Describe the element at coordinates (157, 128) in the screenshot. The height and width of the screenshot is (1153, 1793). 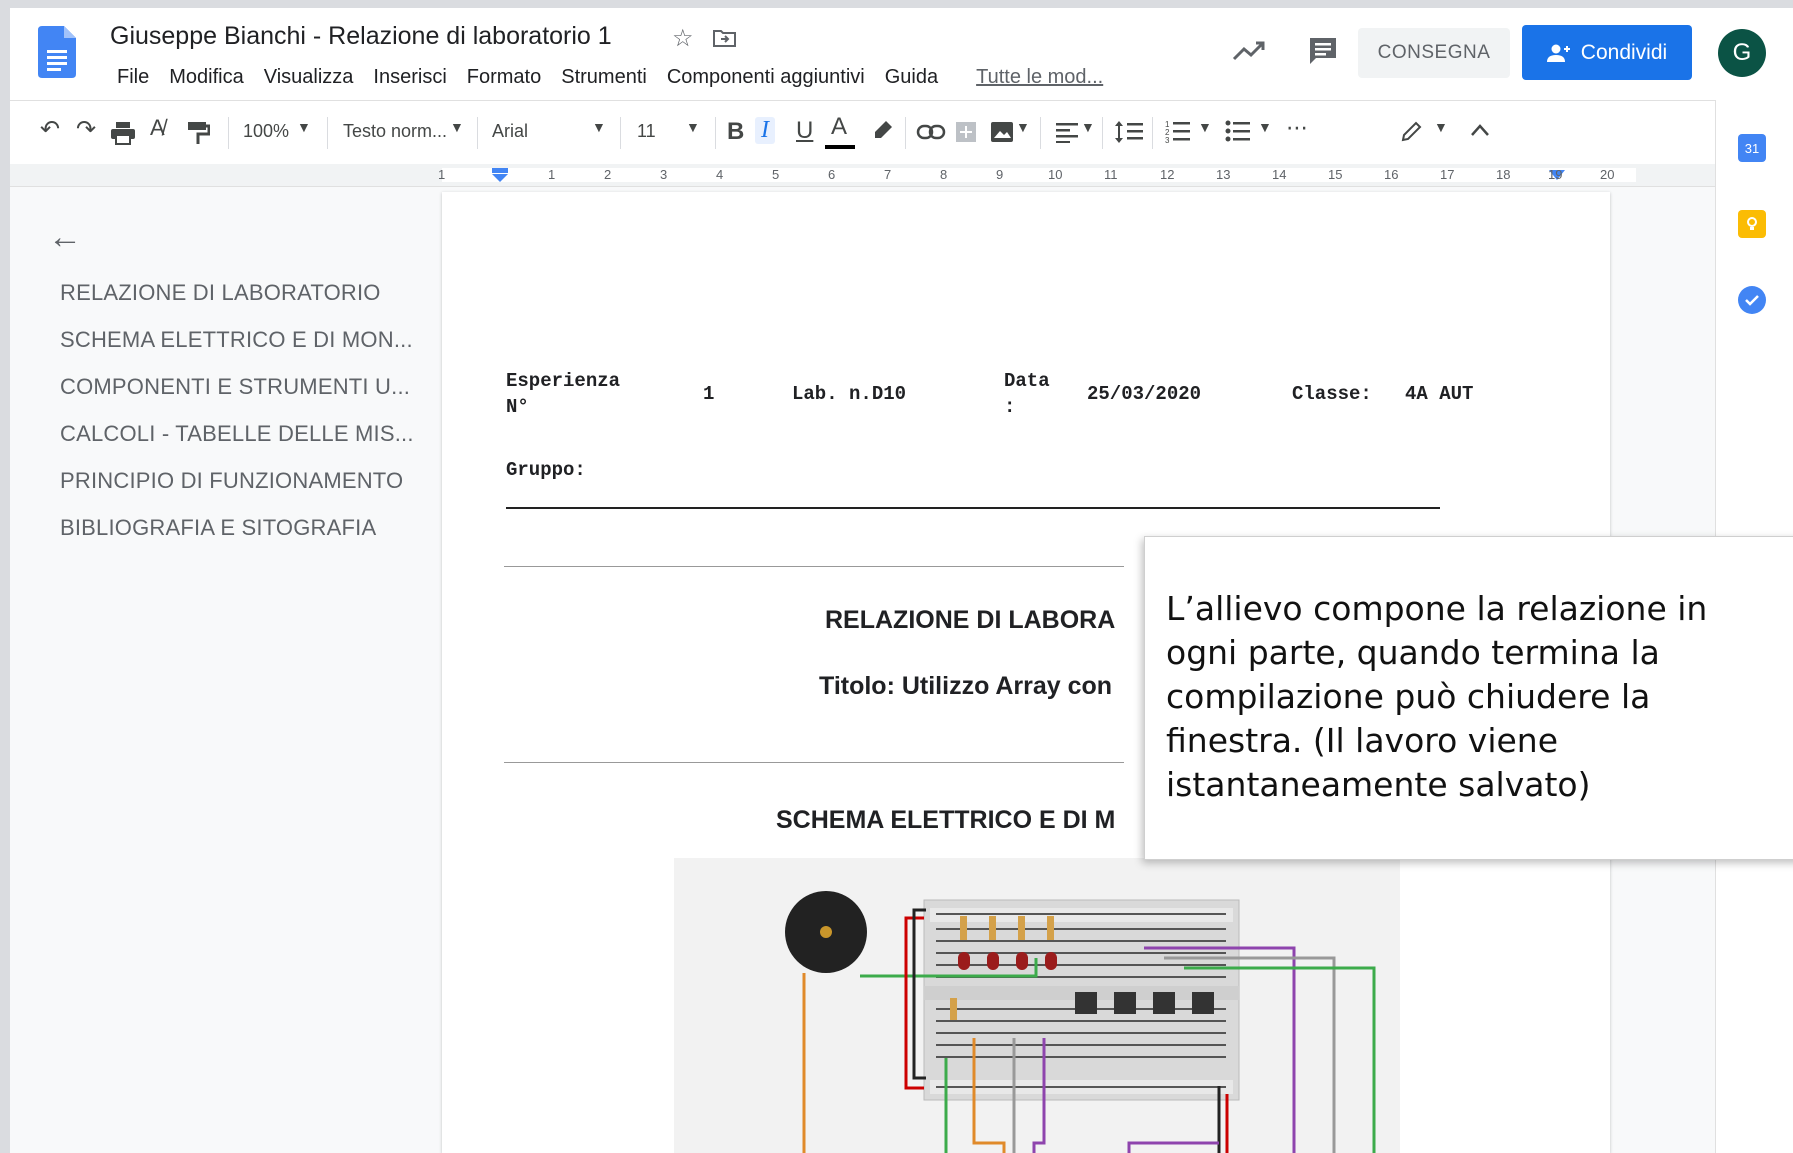
I see `spellcheck-icon: A̸` at that location.